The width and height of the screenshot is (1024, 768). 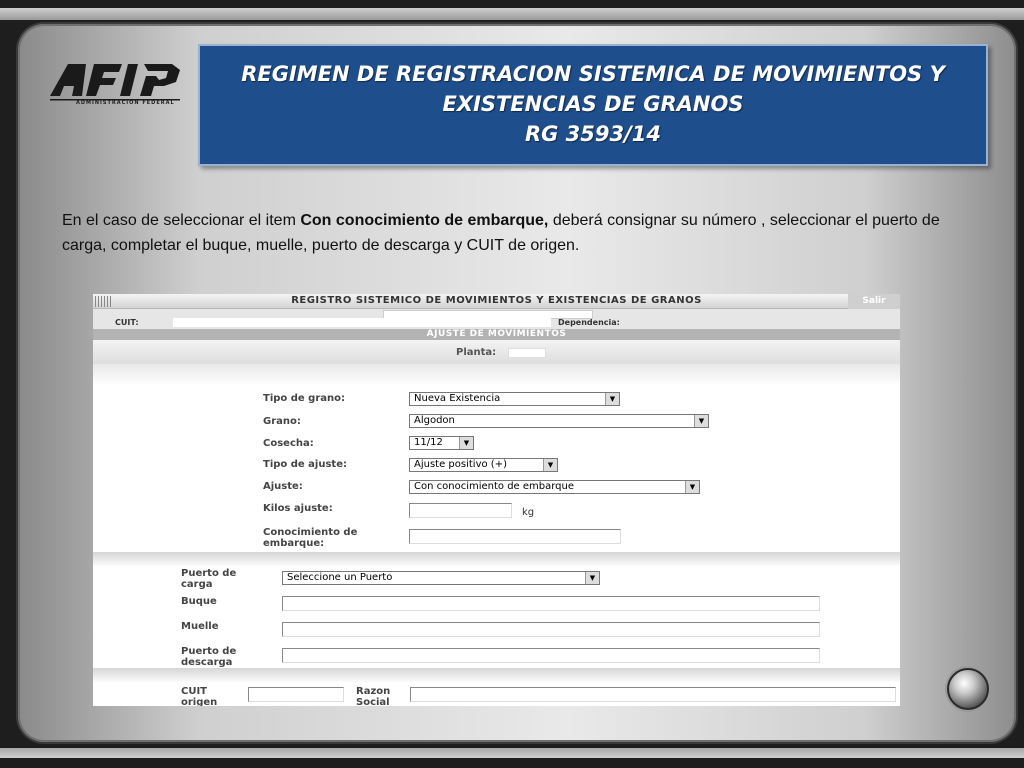 What do you see at coordinates (476, 352) in the screenshot?
I see `planta-label: Planta:` at bounding box center [476, 352].